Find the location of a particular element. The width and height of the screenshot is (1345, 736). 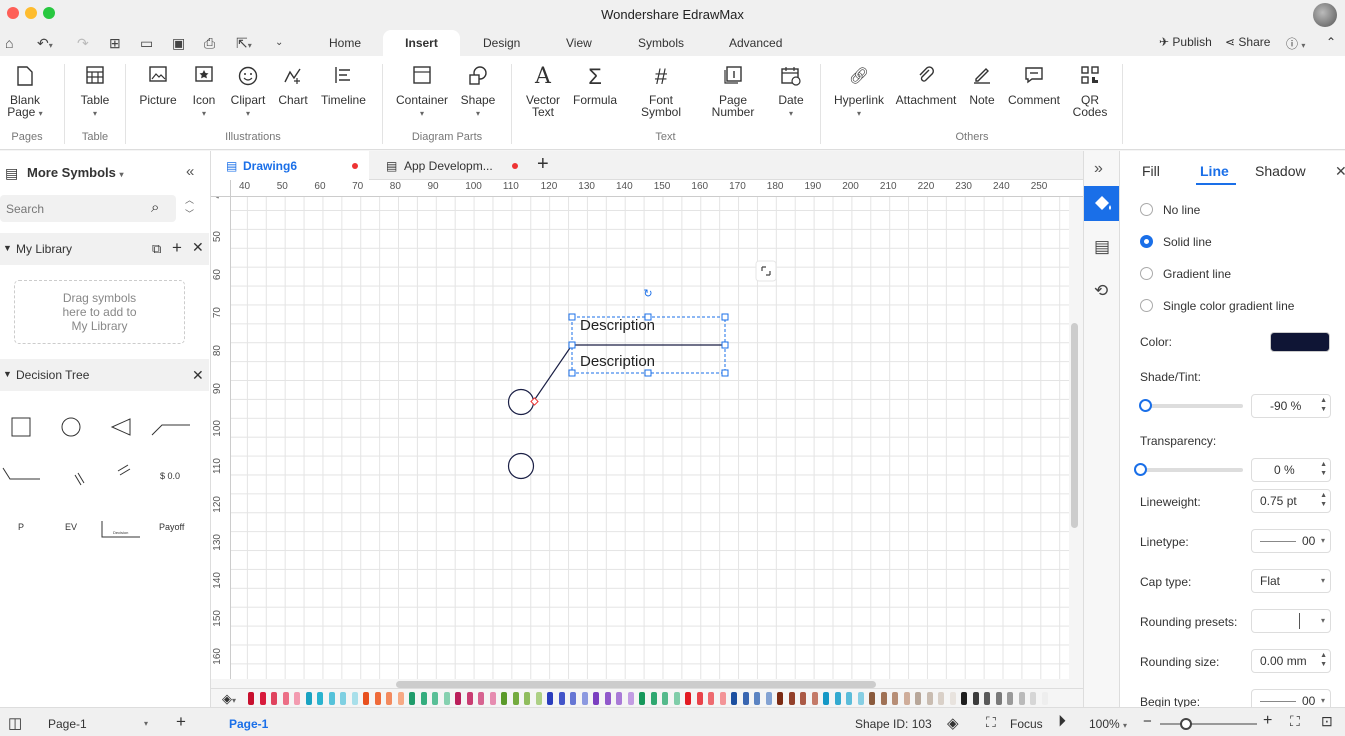

description-text-2: Description is located at coordinates (617, 361).